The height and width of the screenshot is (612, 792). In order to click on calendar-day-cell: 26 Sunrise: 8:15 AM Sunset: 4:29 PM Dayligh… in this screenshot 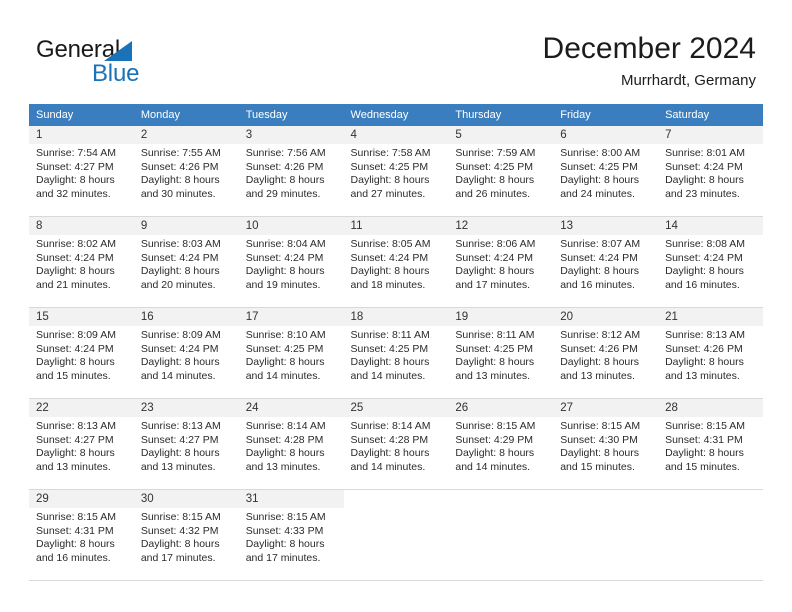, I will do `click(501, 444)`.